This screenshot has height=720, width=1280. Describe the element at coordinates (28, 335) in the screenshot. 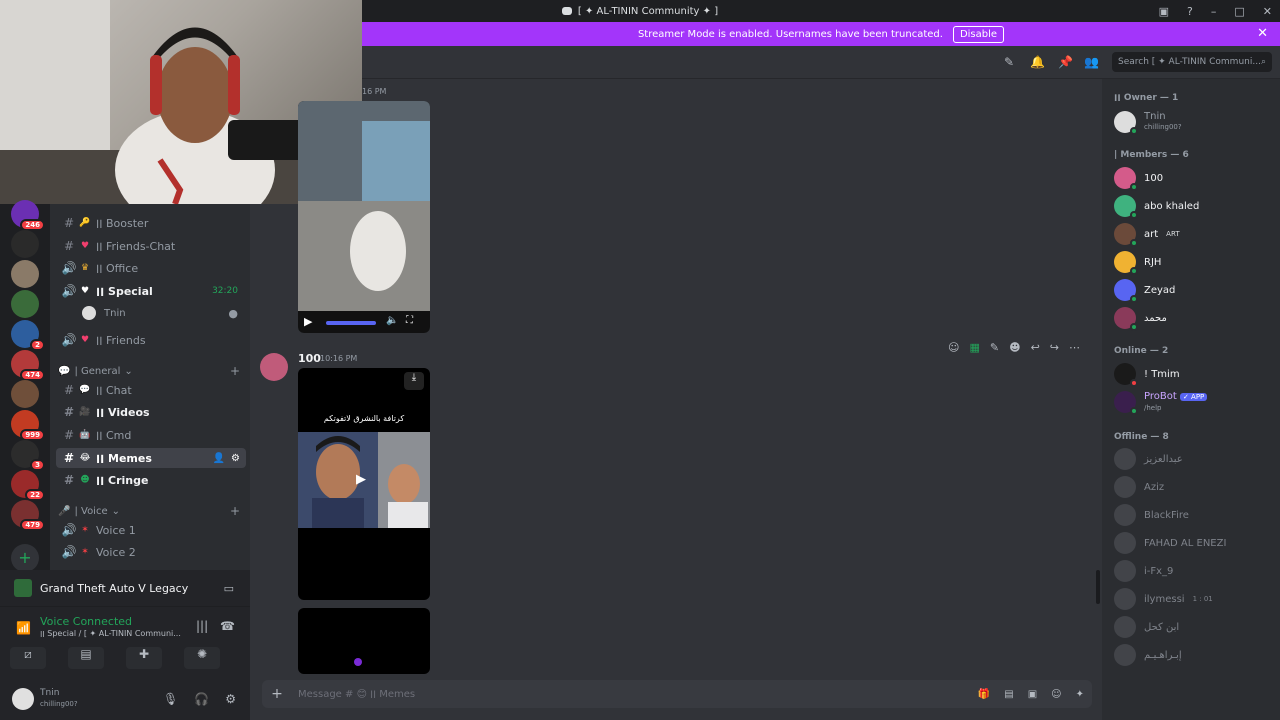

I see `server-icon: 2` at that location.